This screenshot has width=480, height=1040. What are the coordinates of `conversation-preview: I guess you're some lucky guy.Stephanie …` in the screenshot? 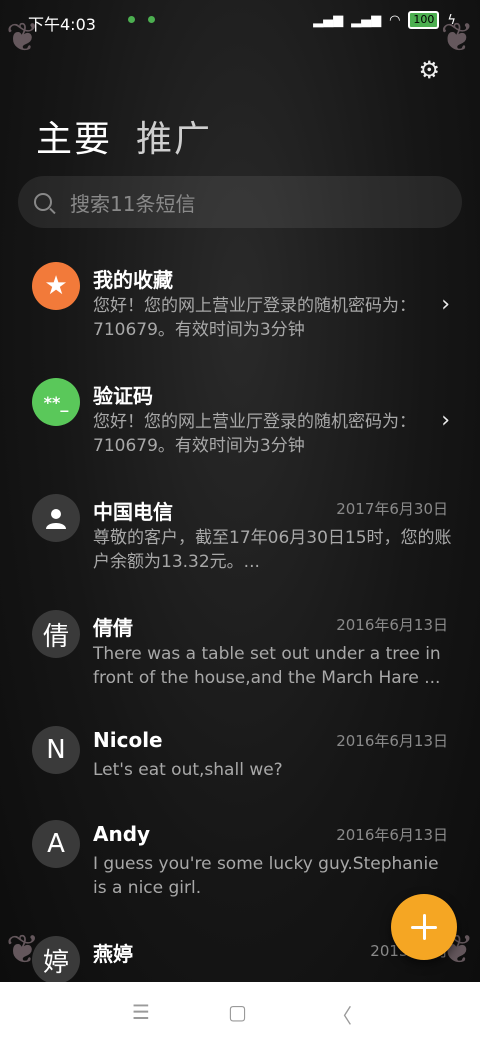 It's located at (266, 876).